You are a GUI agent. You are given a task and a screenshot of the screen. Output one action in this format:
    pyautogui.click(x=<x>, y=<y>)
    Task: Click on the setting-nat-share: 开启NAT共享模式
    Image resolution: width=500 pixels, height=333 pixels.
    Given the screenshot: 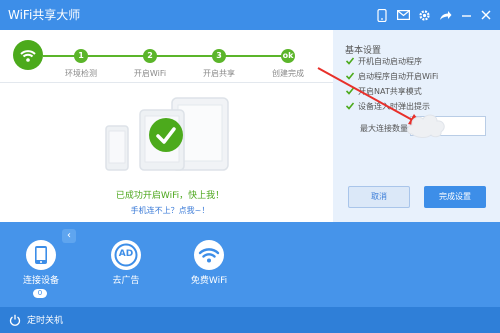 What is the action you would take?
    pyautogui.click(x=384, y=91)
    